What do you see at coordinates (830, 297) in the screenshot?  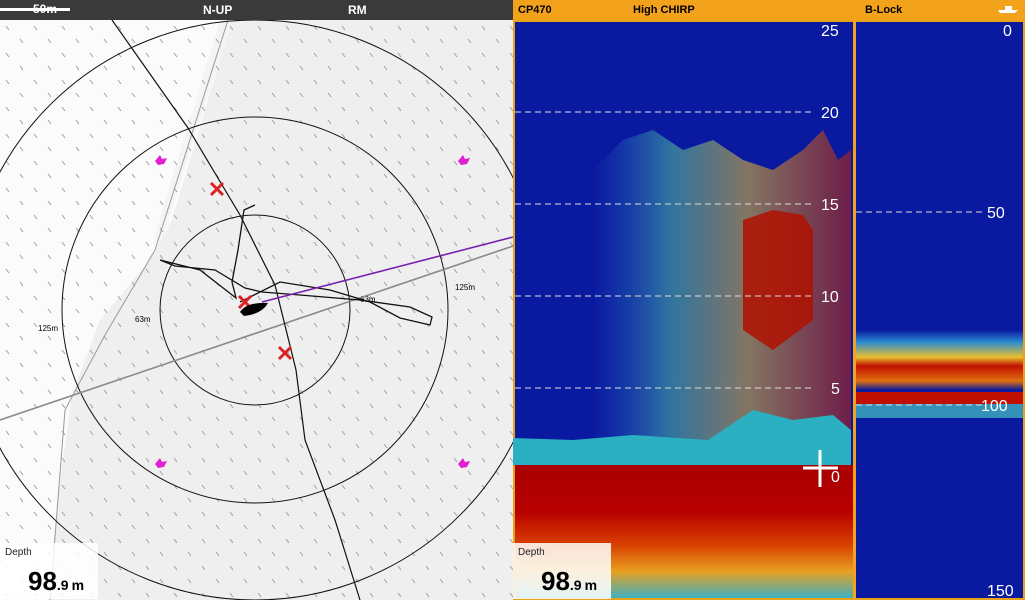 I see `scale-label-10: 10` at bounding box center [830, 297].